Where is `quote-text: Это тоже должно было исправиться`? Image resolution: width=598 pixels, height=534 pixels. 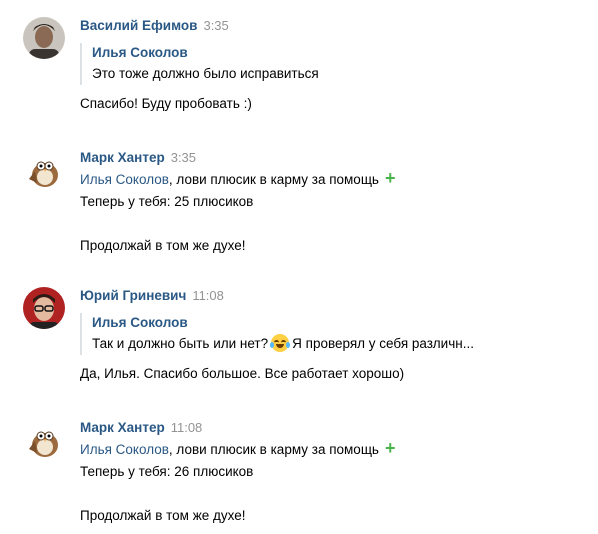
quote-text: Это тоже должно было исправиться is located at coordinates (205, 73).